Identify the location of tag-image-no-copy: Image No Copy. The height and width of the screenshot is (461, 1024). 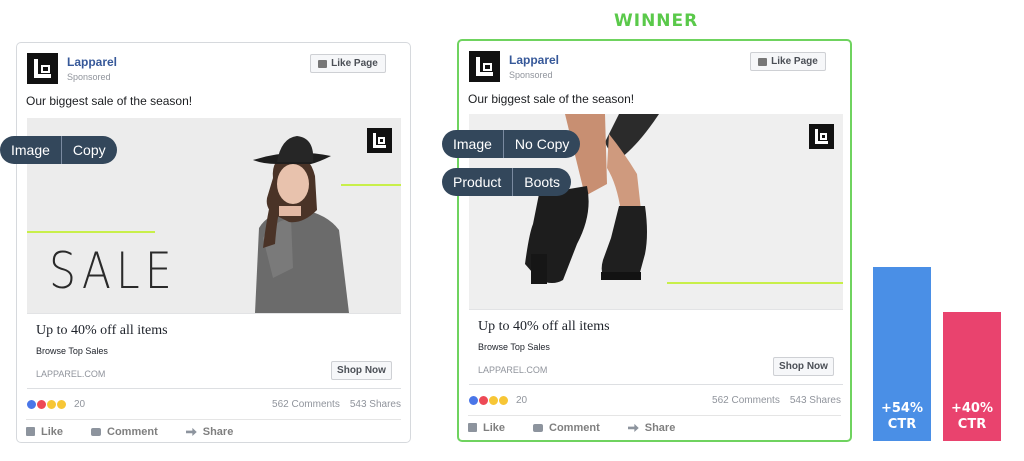
(511, 144).